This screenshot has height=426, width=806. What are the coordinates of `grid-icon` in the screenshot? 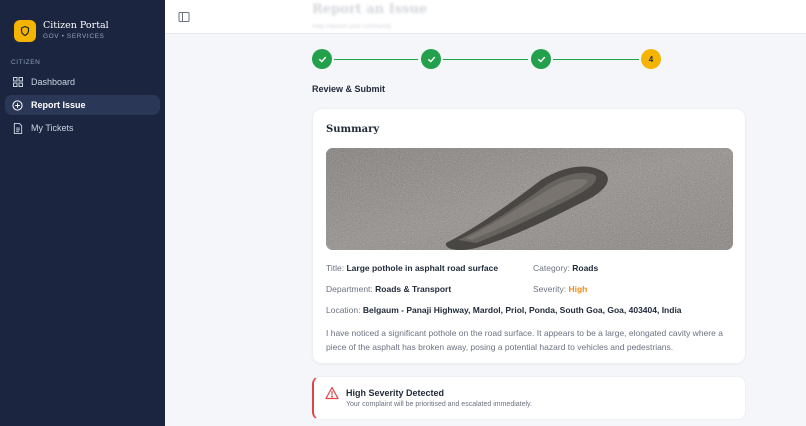 It's located at (17, 82).